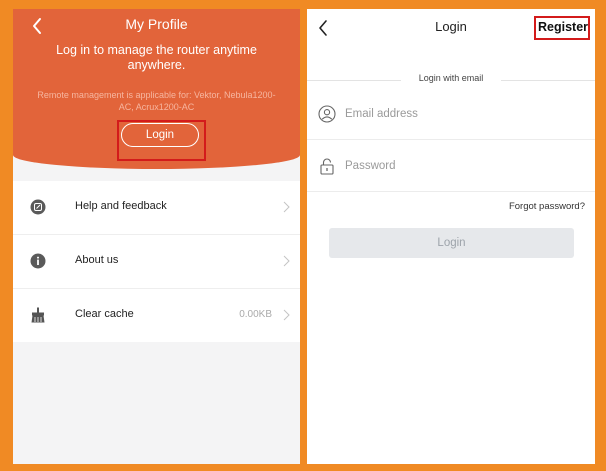 The width and height of the screenshot is (606, 471). Describe the element at coordinates (327, 114) in the screenshot. I see `user-icon` at that location.